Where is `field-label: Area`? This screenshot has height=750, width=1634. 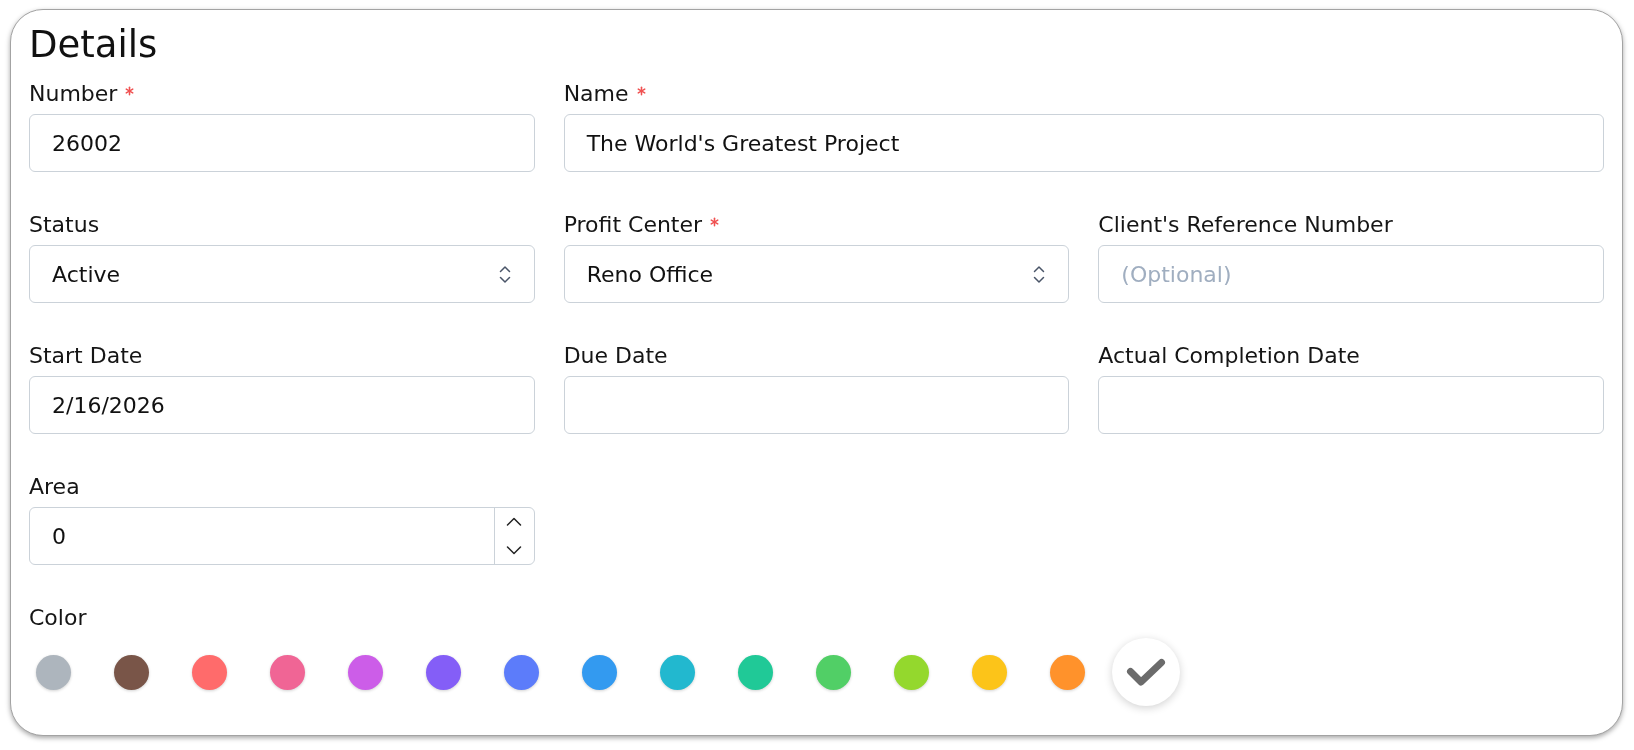 field-label: Area is located at coordinates (54, 487).